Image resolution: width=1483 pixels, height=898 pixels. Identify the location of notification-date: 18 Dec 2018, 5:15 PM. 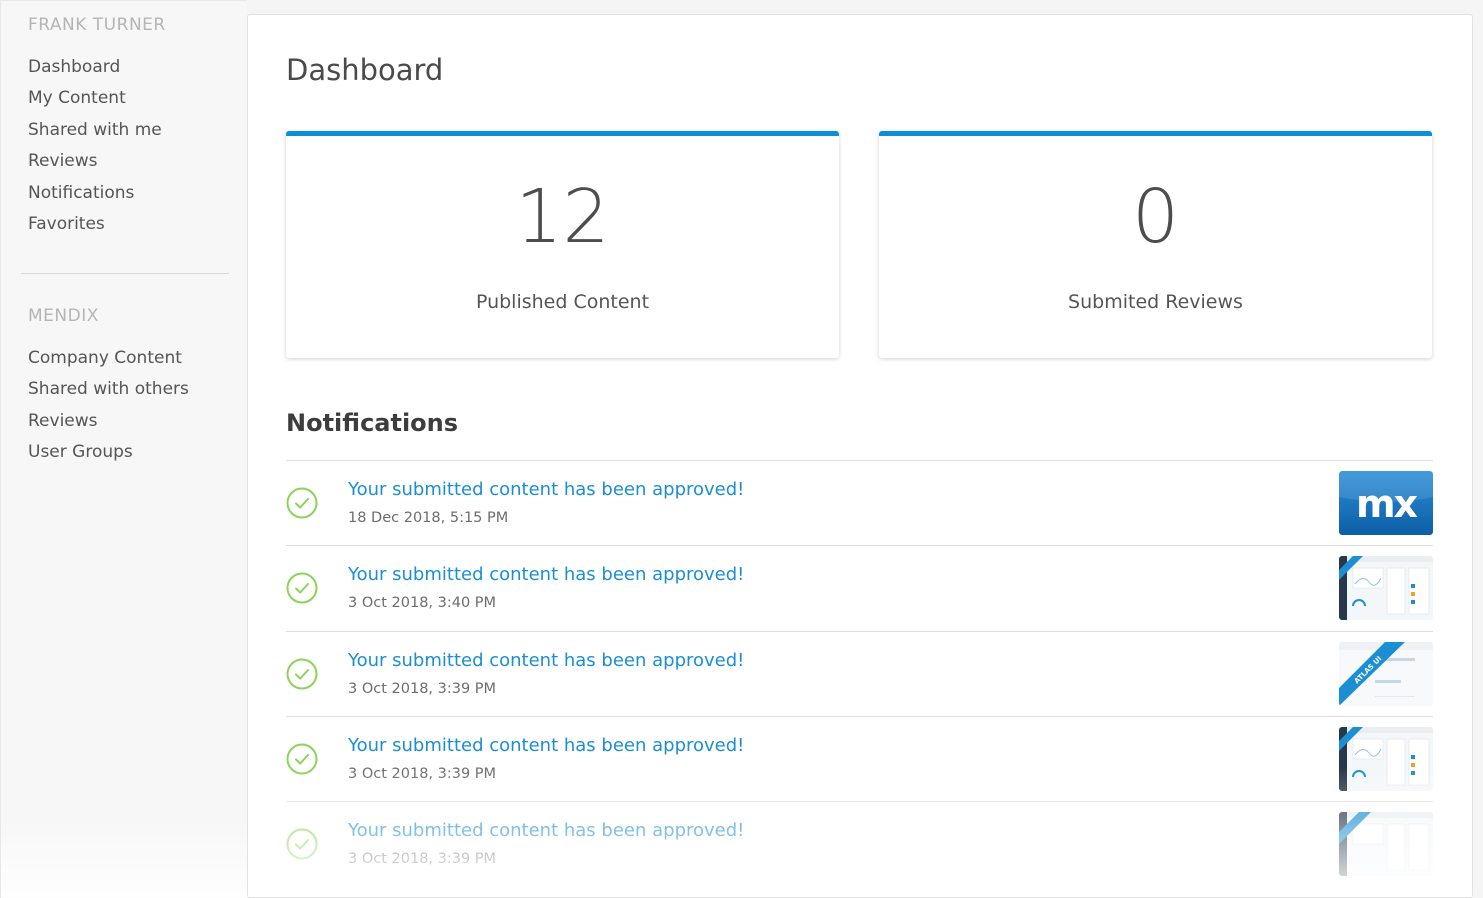
(428, 518).